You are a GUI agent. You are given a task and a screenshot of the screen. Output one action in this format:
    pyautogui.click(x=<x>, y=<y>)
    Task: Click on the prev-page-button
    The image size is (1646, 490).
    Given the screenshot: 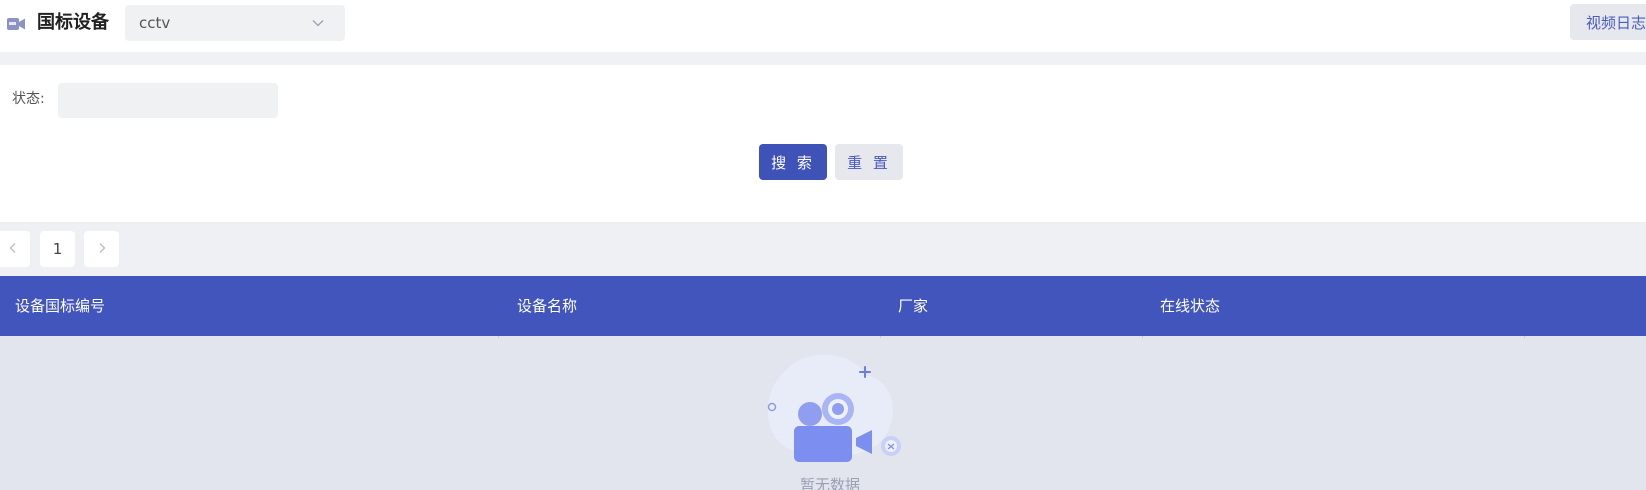 What is the action you would take?
    pyautogui.click(x=15, y=249)
    